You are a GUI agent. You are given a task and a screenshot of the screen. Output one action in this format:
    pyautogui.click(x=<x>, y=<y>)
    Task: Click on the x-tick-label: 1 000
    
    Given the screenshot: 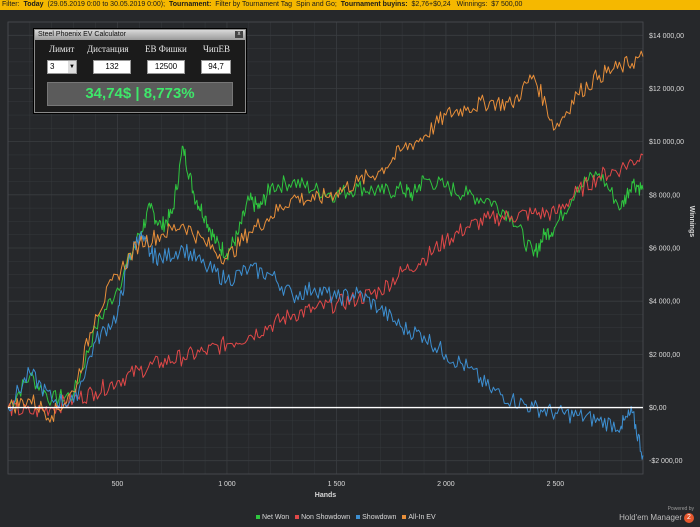 What is the action you would take?
    pyautogui.click(x=227, y=484)
    